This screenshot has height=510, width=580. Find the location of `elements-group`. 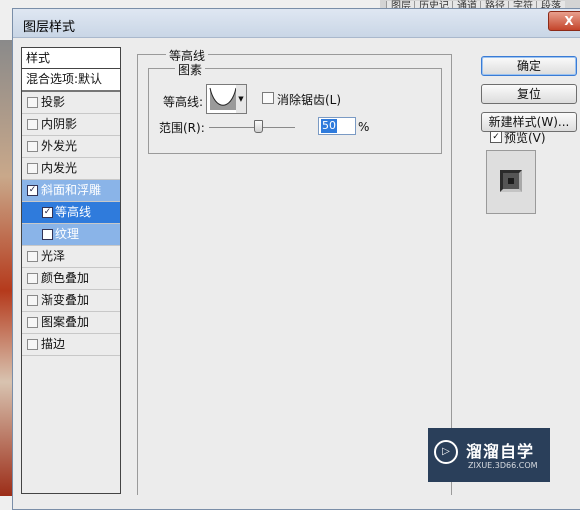

elements-group is located at coordinates (295, 111).